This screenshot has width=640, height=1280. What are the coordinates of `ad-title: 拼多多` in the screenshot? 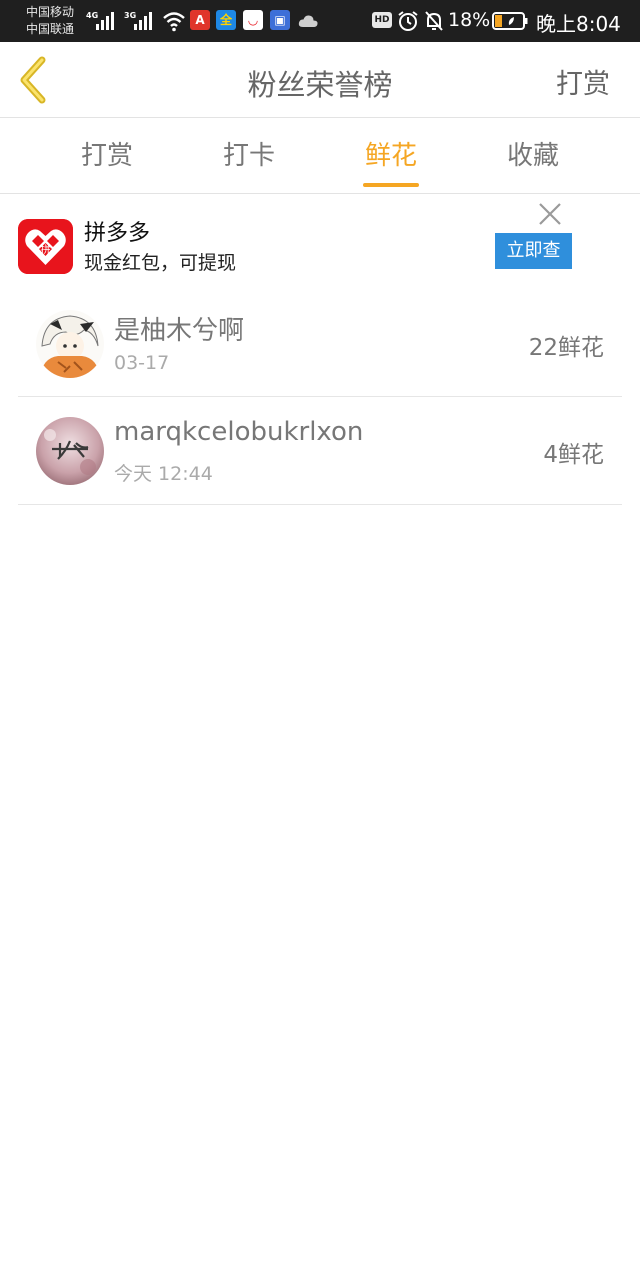 It's located at (117, 233).